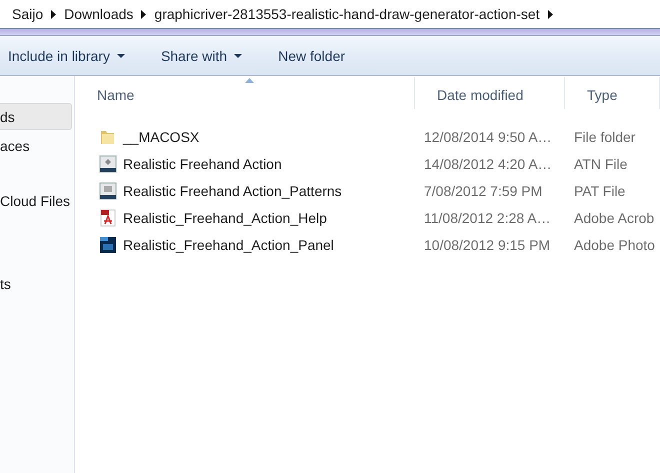 This screenshot has width=660, height=473. Describe the element at coordinates (245, 93) in the screenshot. I see `column-header: Name` at that location.